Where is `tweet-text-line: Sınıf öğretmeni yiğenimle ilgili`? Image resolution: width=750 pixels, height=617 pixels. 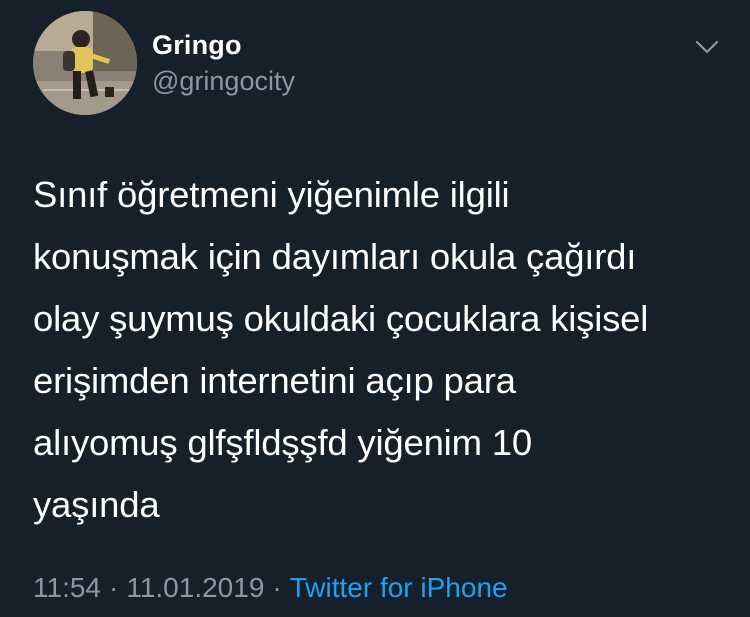 tweet-text-line: Sınıf öğretmeni yiğenimle ilgili is located at coordinates (271, 194).